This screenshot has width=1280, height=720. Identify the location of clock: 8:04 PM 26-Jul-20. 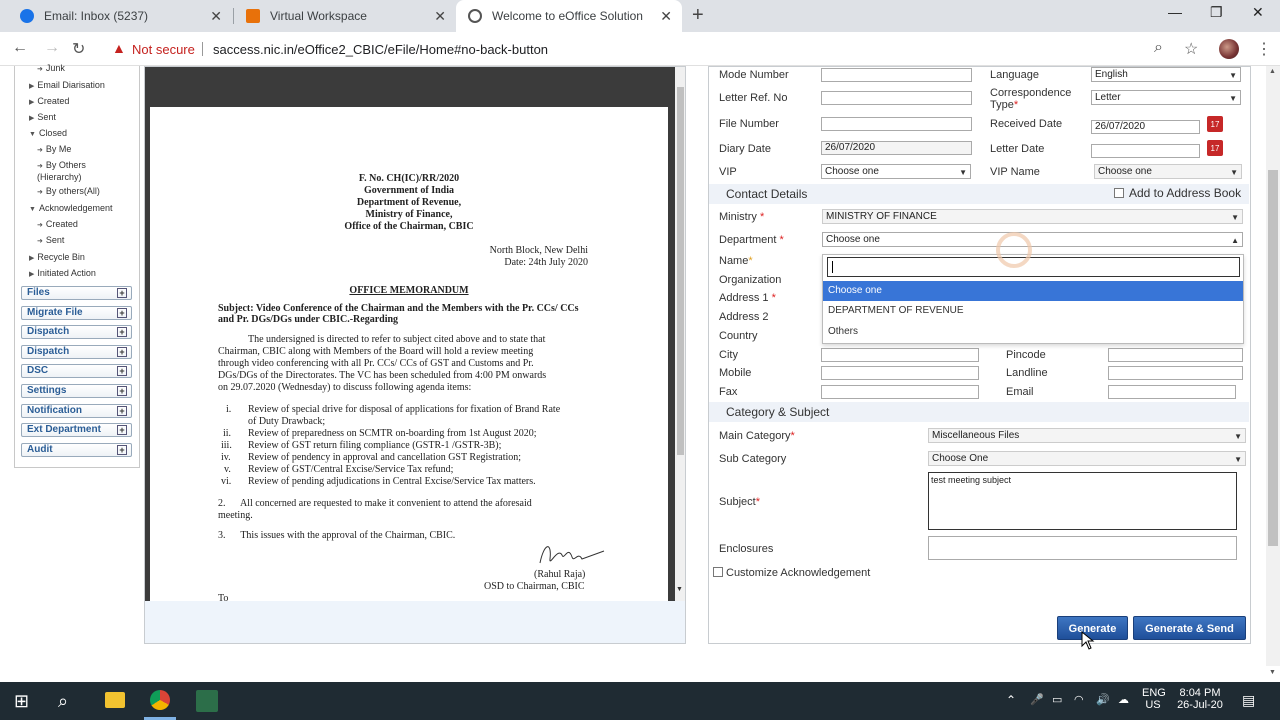
(1200, 699).